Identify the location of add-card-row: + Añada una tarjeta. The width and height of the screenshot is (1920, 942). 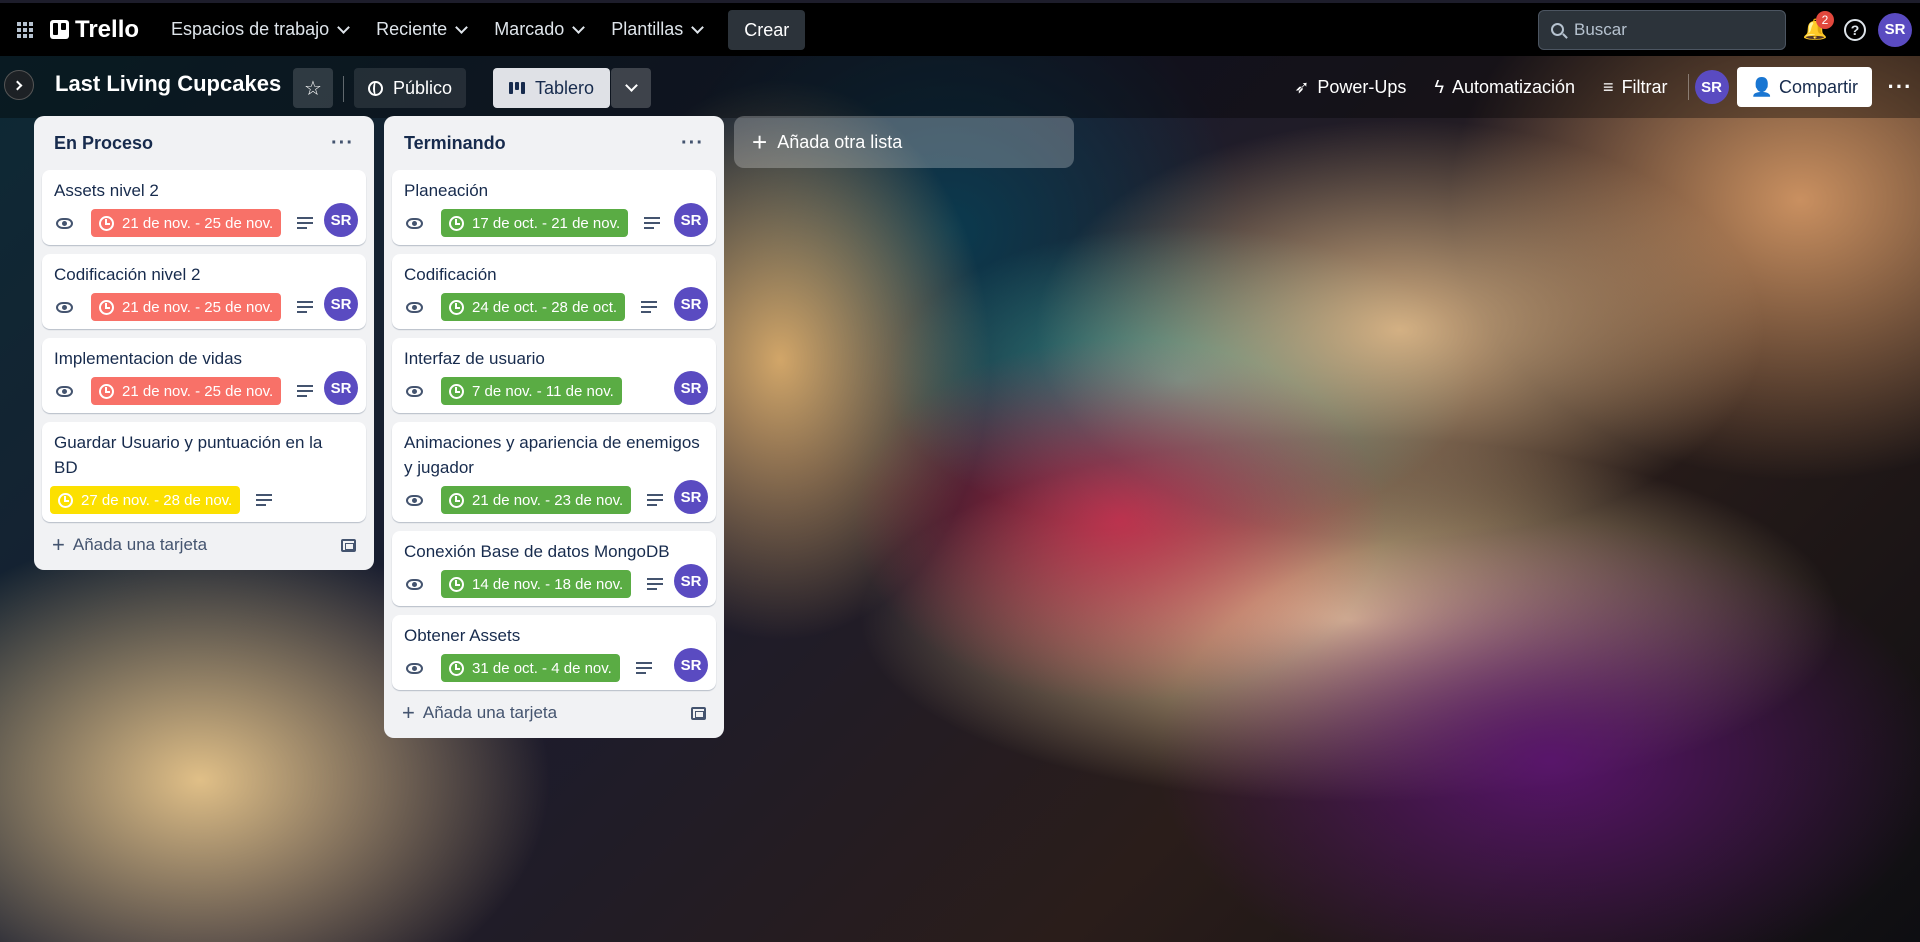
(204, 541).